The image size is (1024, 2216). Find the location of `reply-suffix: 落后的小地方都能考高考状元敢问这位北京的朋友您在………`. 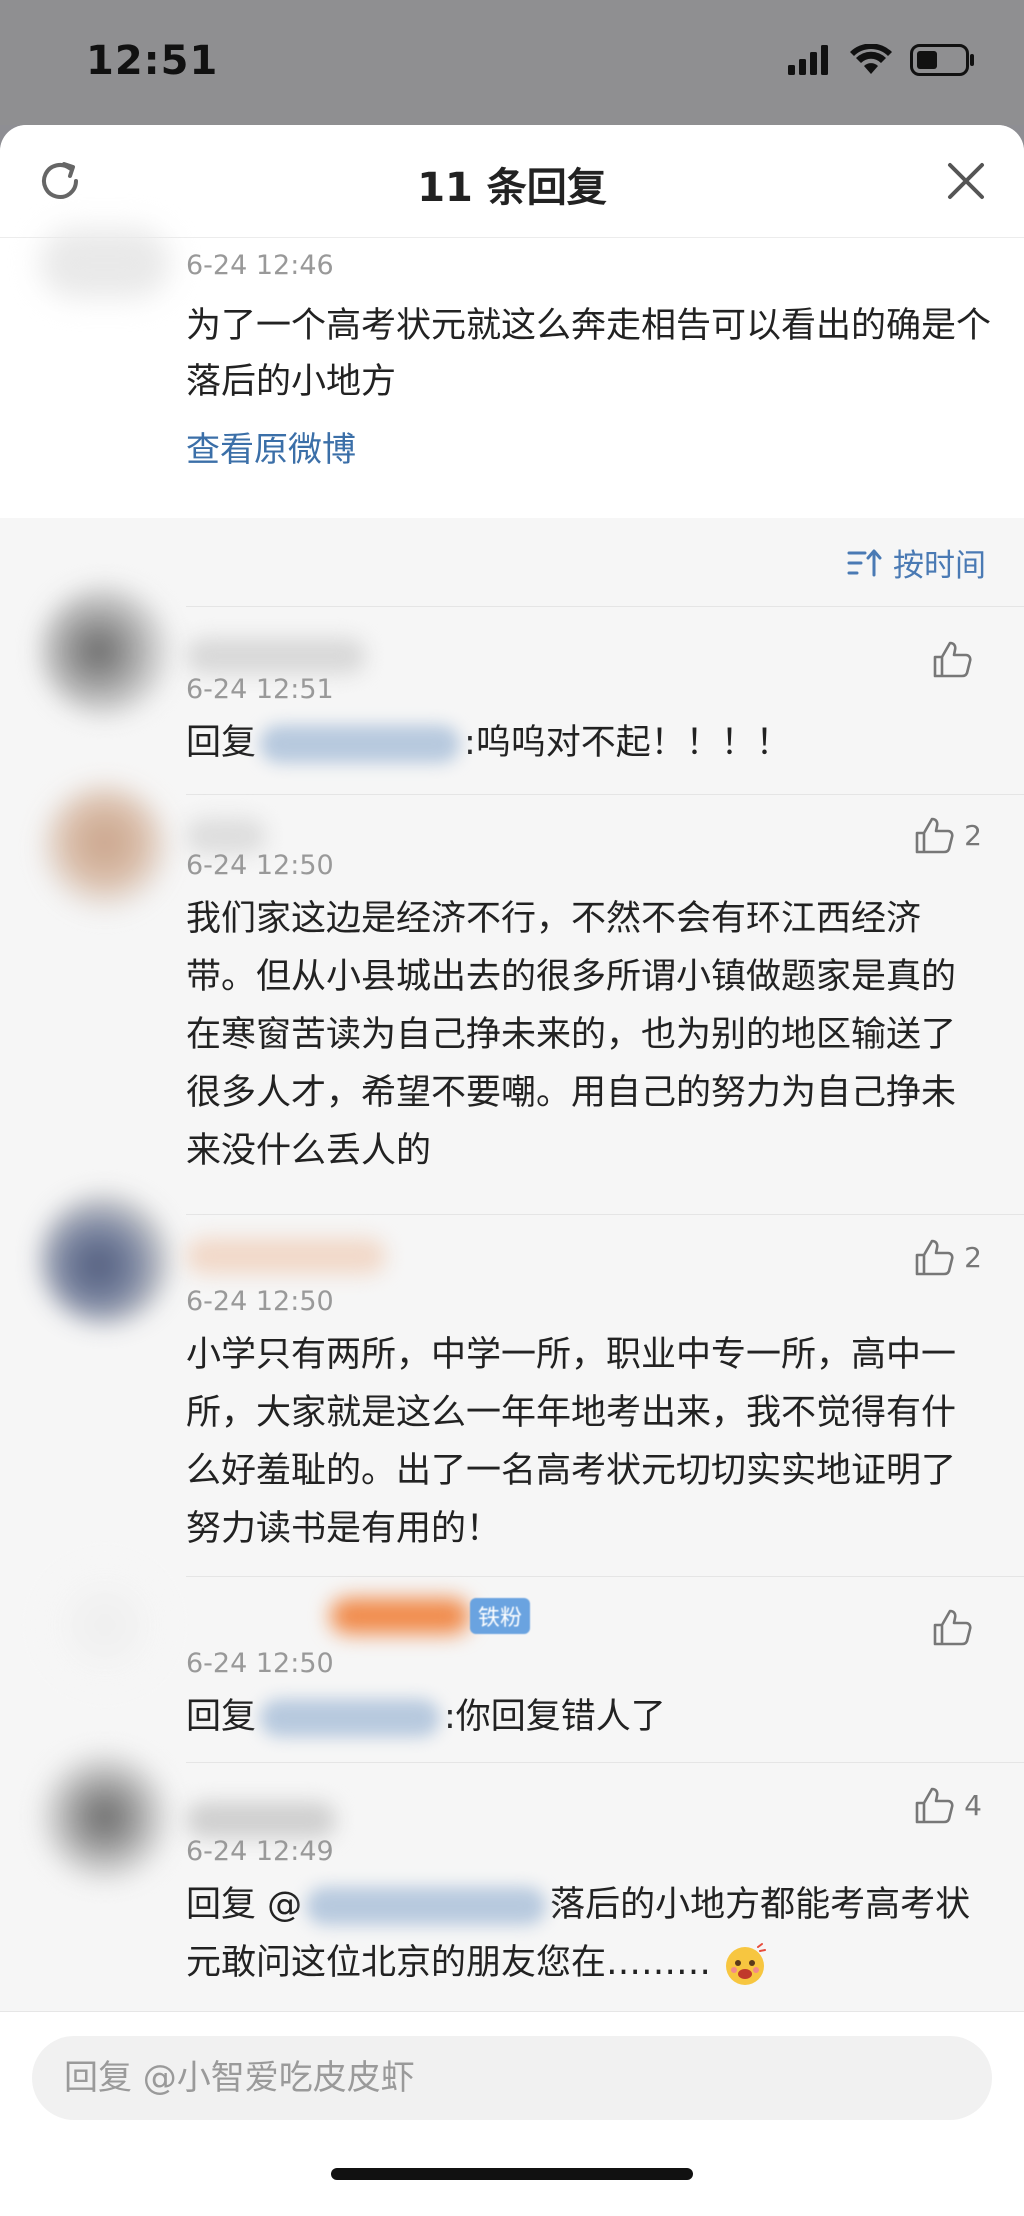

reply-suffix: 落后的小地方都能考高考状元敢问这位北京的朋友您在……… is located at coordinates (578, 1934).